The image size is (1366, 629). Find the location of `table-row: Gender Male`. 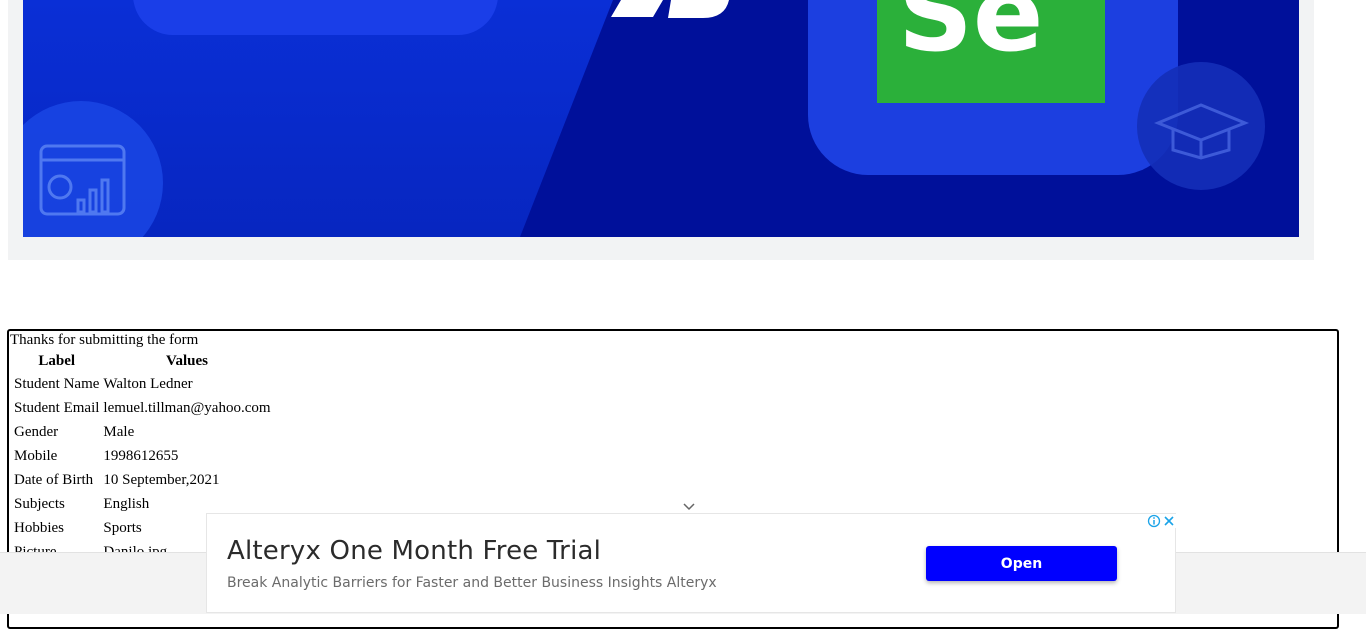

table-row: Gender Male is located at coordinates (142, 432).